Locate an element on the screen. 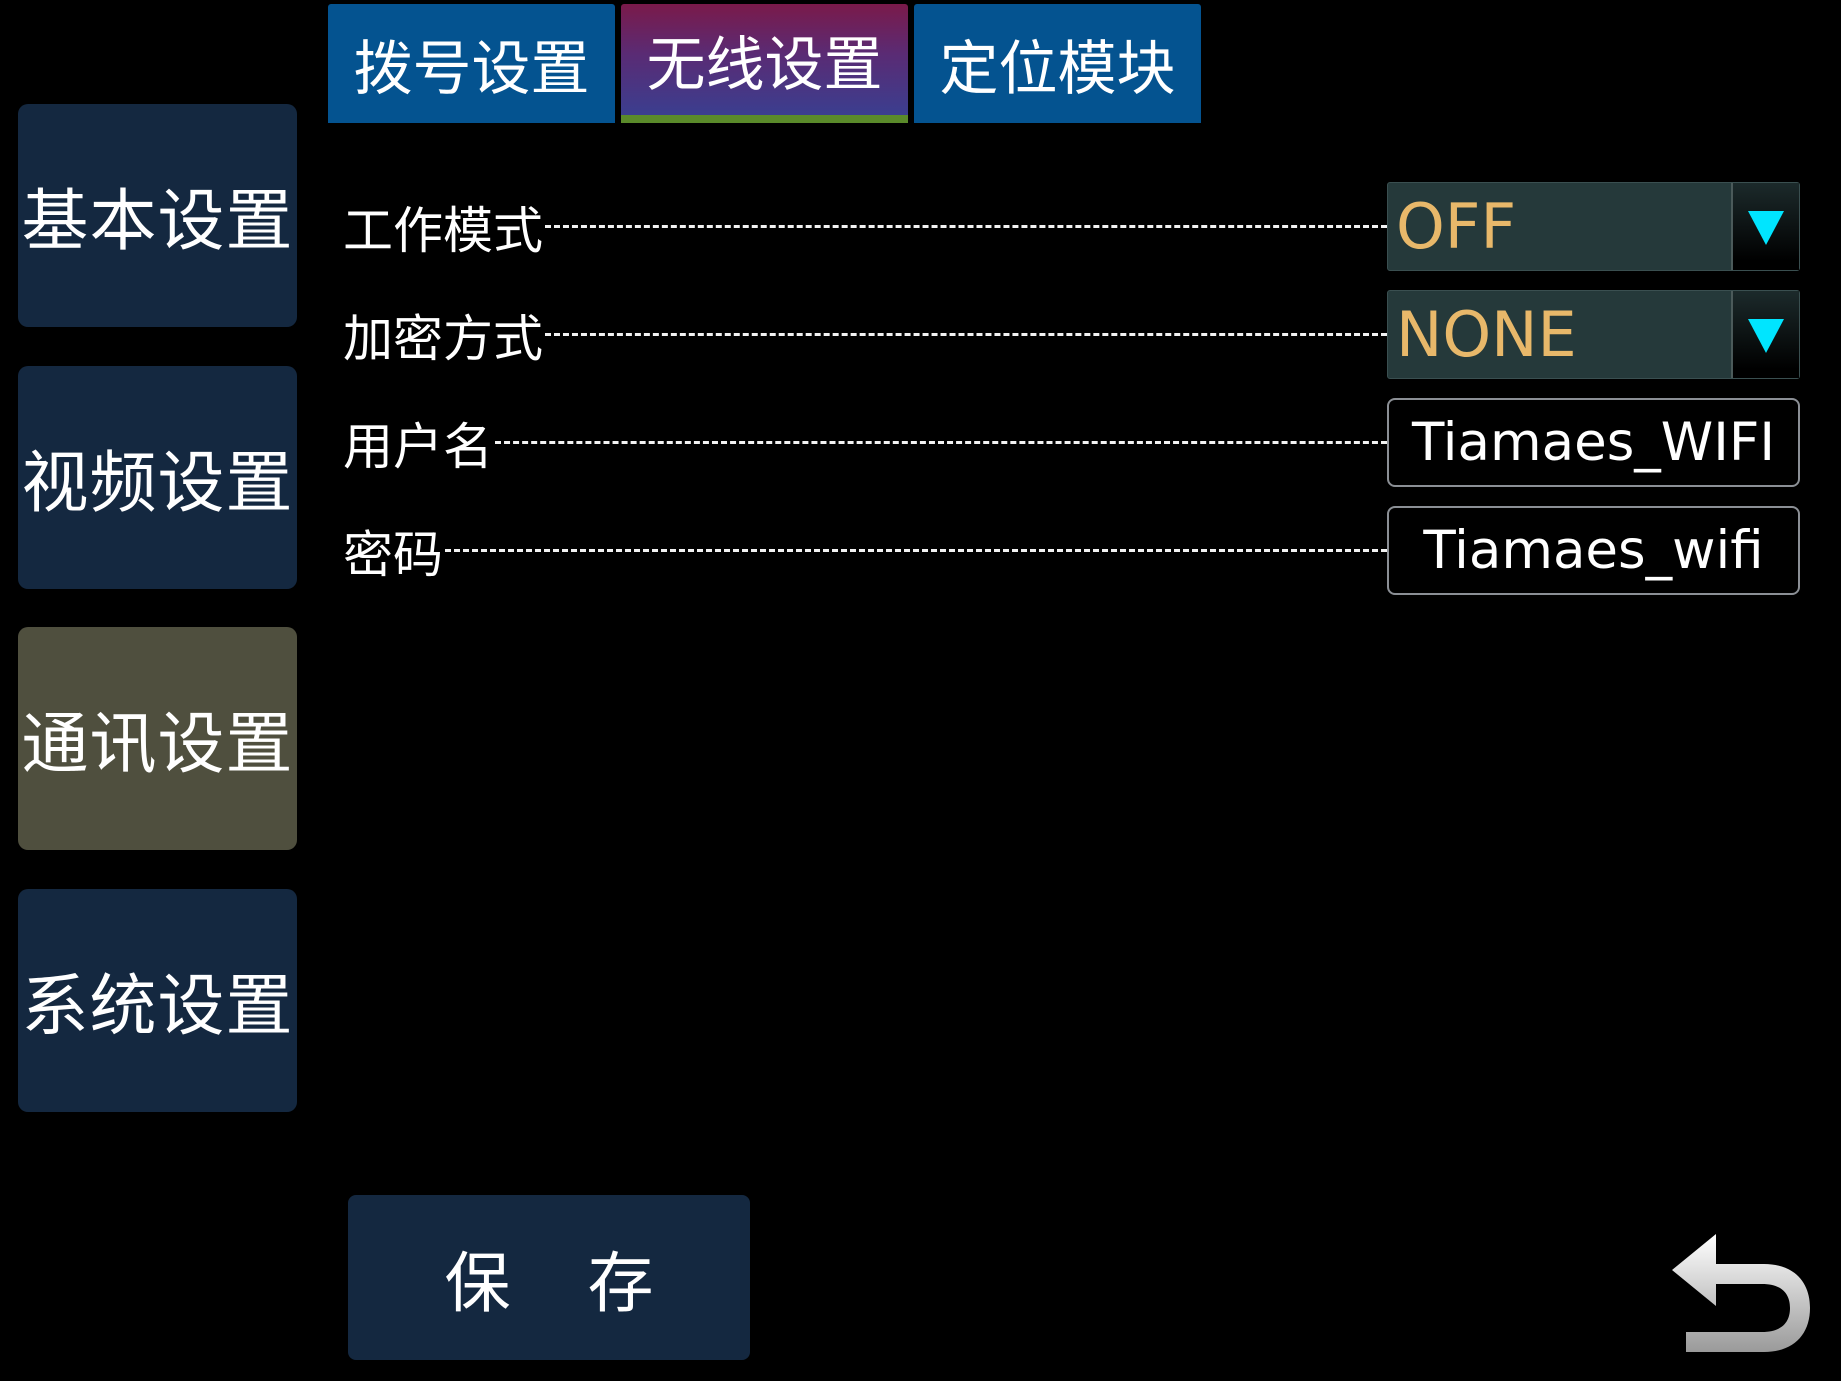  back-button is located at coordinates (1739, 1287).